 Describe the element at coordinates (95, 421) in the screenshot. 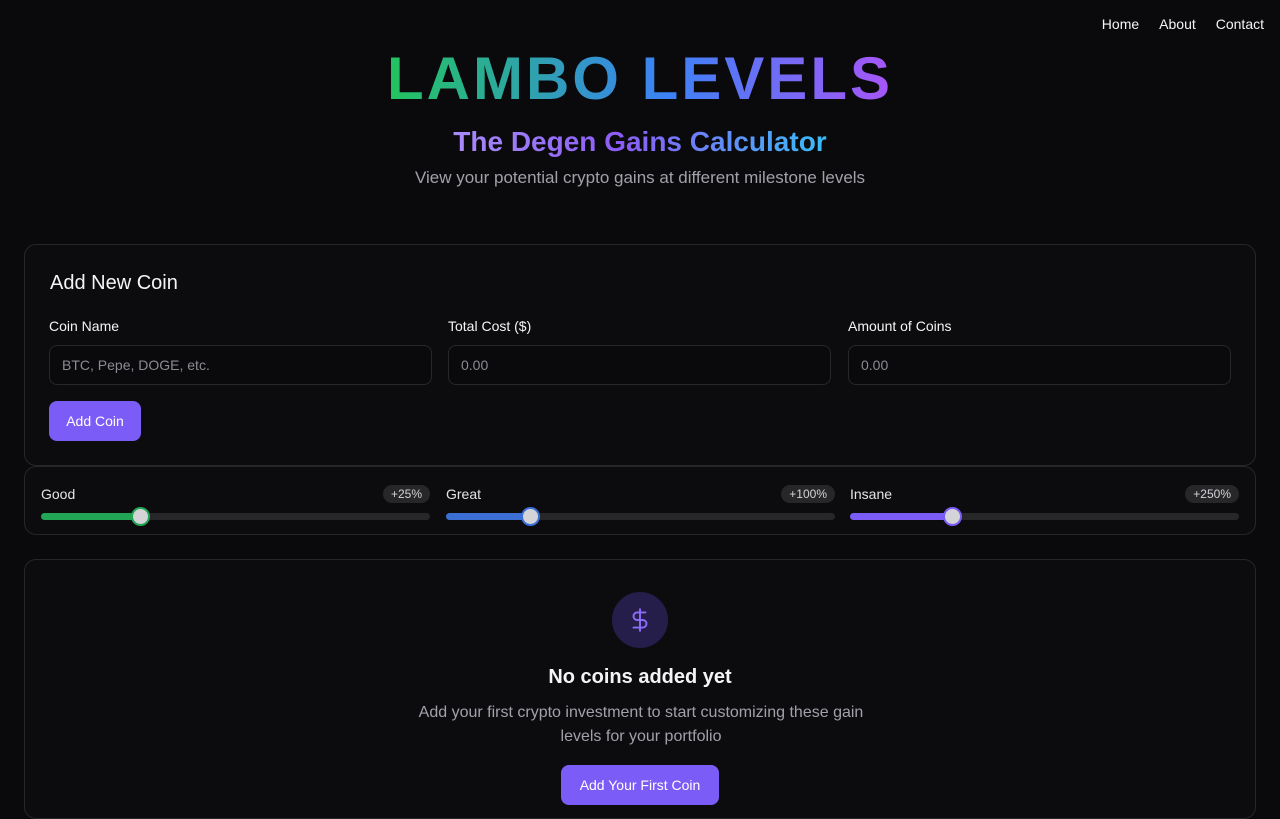

I see `add-coin-button: Add Coin` at that location.